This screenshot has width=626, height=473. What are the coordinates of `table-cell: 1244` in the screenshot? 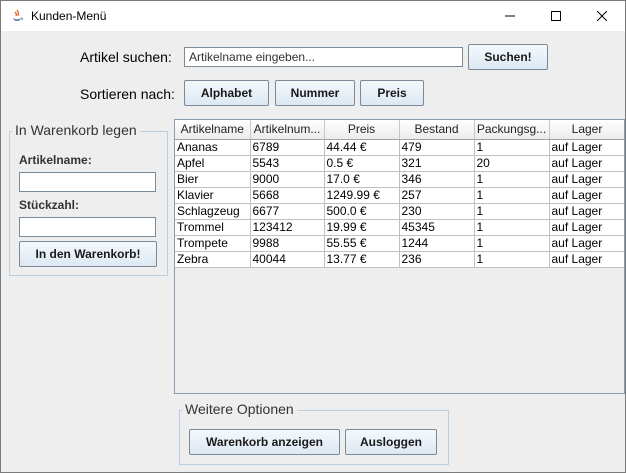 It's located at (437, 243).